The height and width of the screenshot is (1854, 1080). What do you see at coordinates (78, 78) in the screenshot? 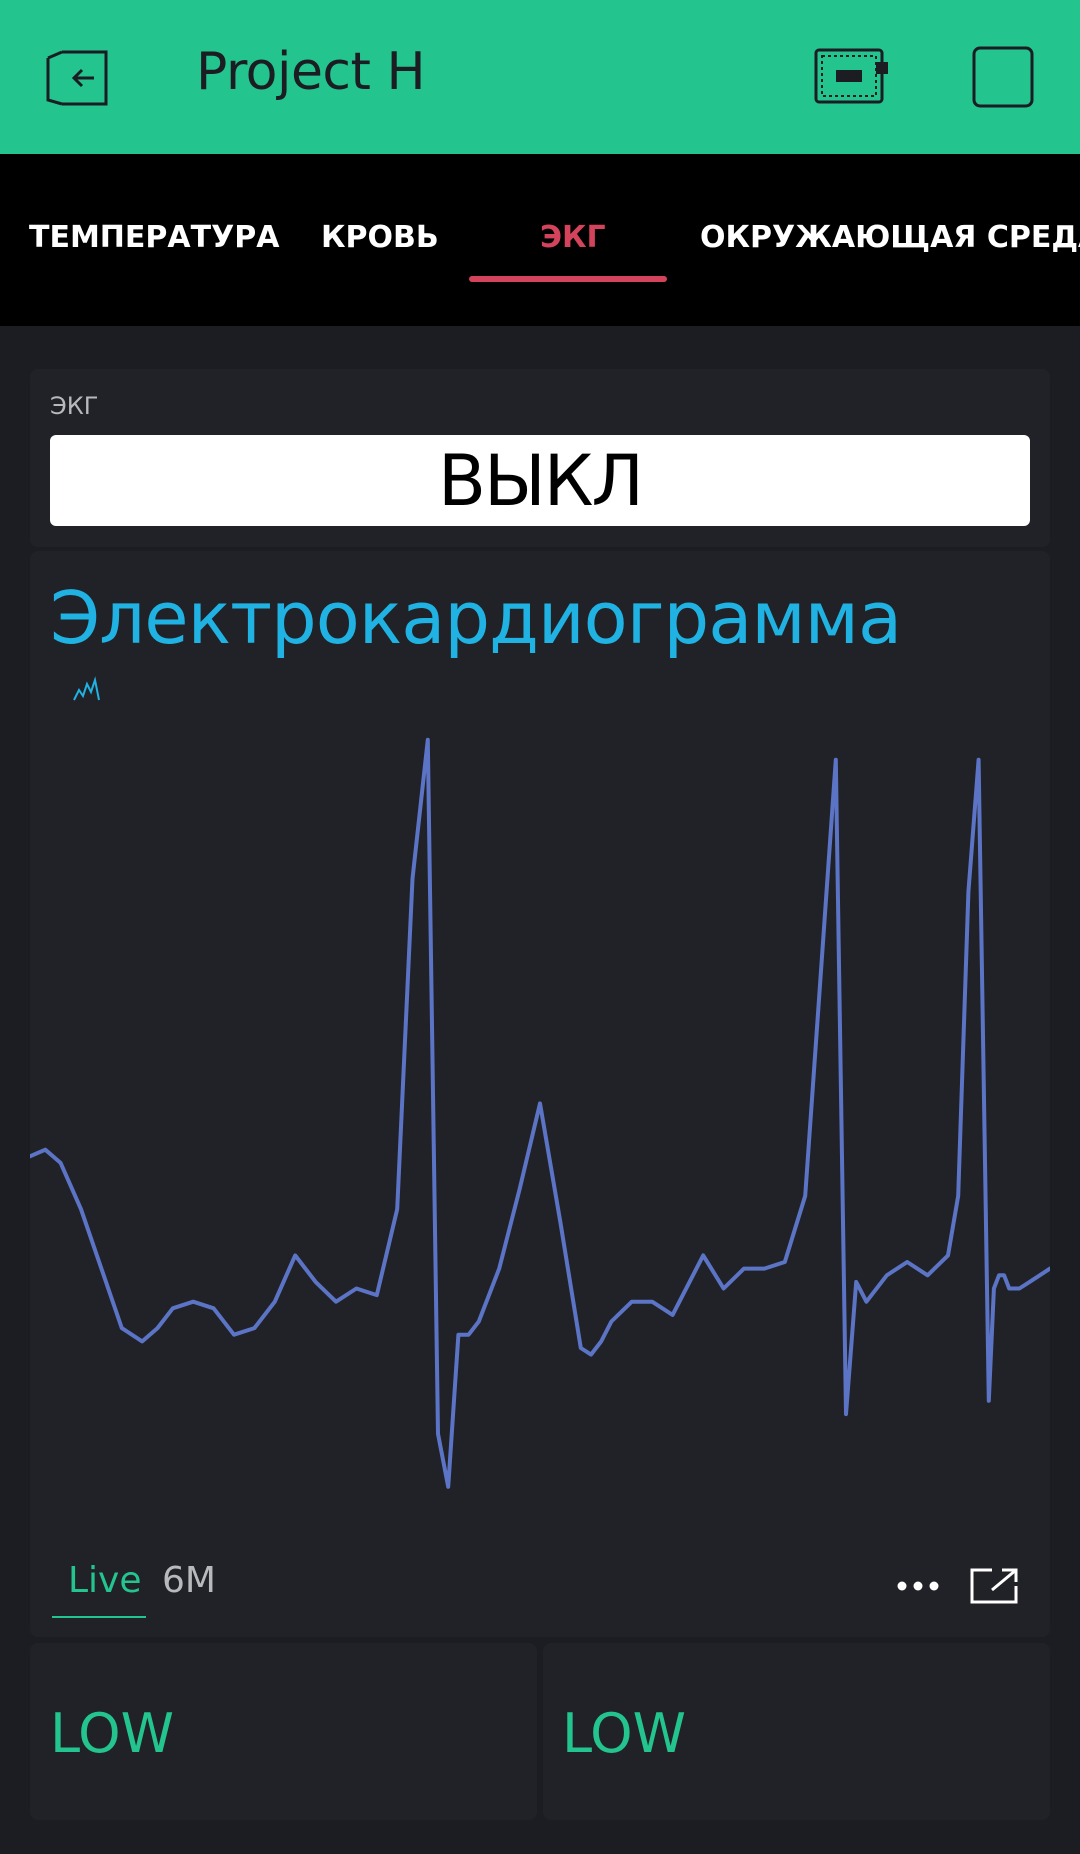
I see `exit-icon` at bounding box center [78, 78].